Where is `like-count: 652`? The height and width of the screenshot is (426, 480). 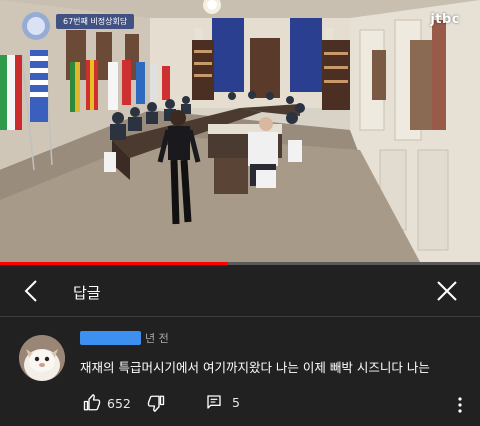
like-count: 652 is located at coordinates (119, 403).